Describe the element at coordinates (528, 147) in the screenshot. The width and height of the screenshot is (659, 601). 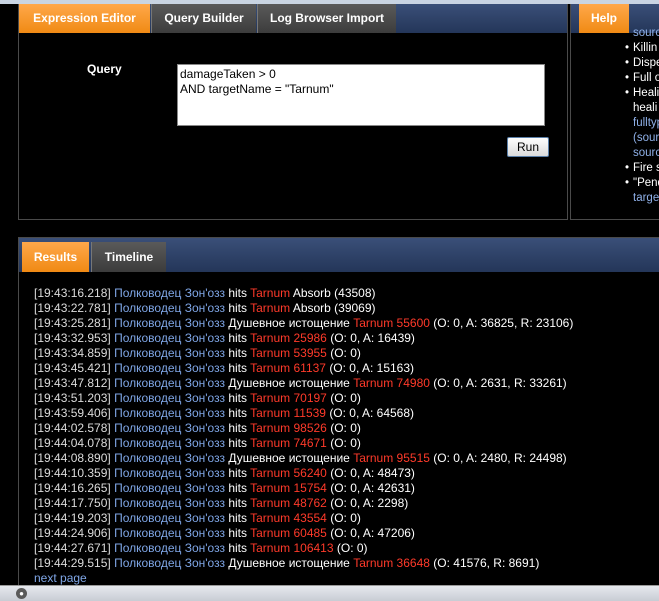
I see `run-button: Run` at that location.